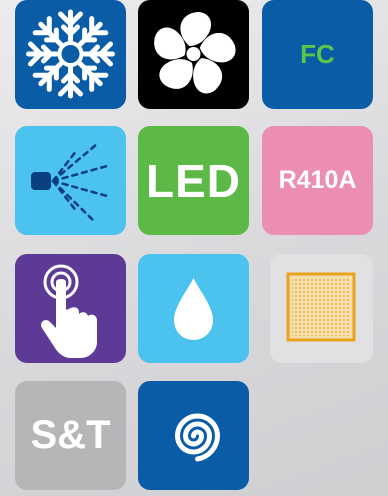  I want to click on fan-icon, so click(194, 55).